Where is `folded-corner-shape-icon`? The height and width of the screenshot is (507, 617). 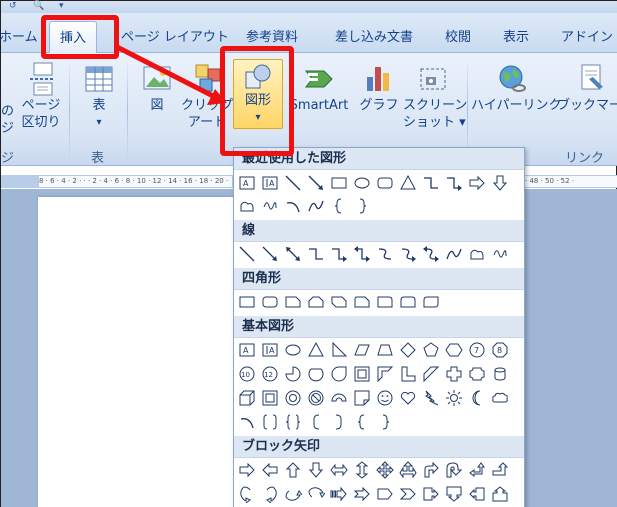 folded-corner-shape-icon is located at coordinates (362, 398).